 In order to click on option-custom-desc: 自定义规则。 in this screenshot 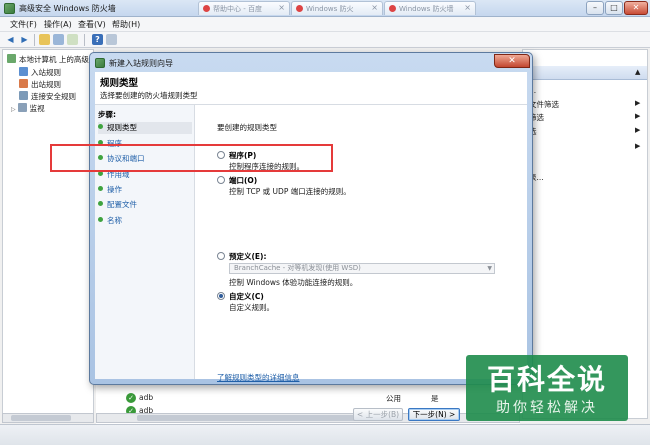, I will do `click(251, 307)`.